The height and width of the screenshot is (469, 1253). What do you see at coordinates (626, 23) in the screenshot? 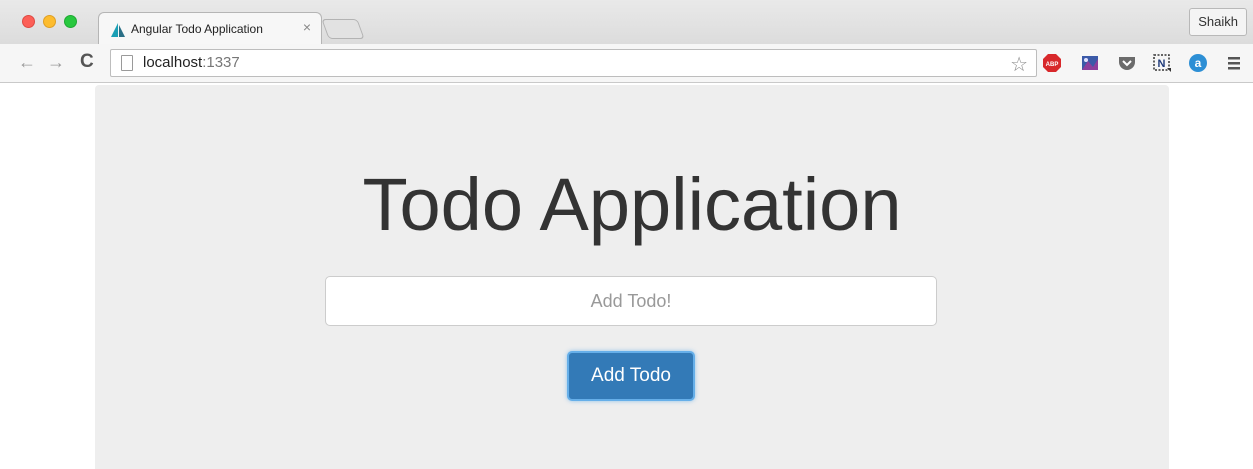
I see `tab-strip: Angular Todo Application × Shaikh` at bounding box center [626, 23].